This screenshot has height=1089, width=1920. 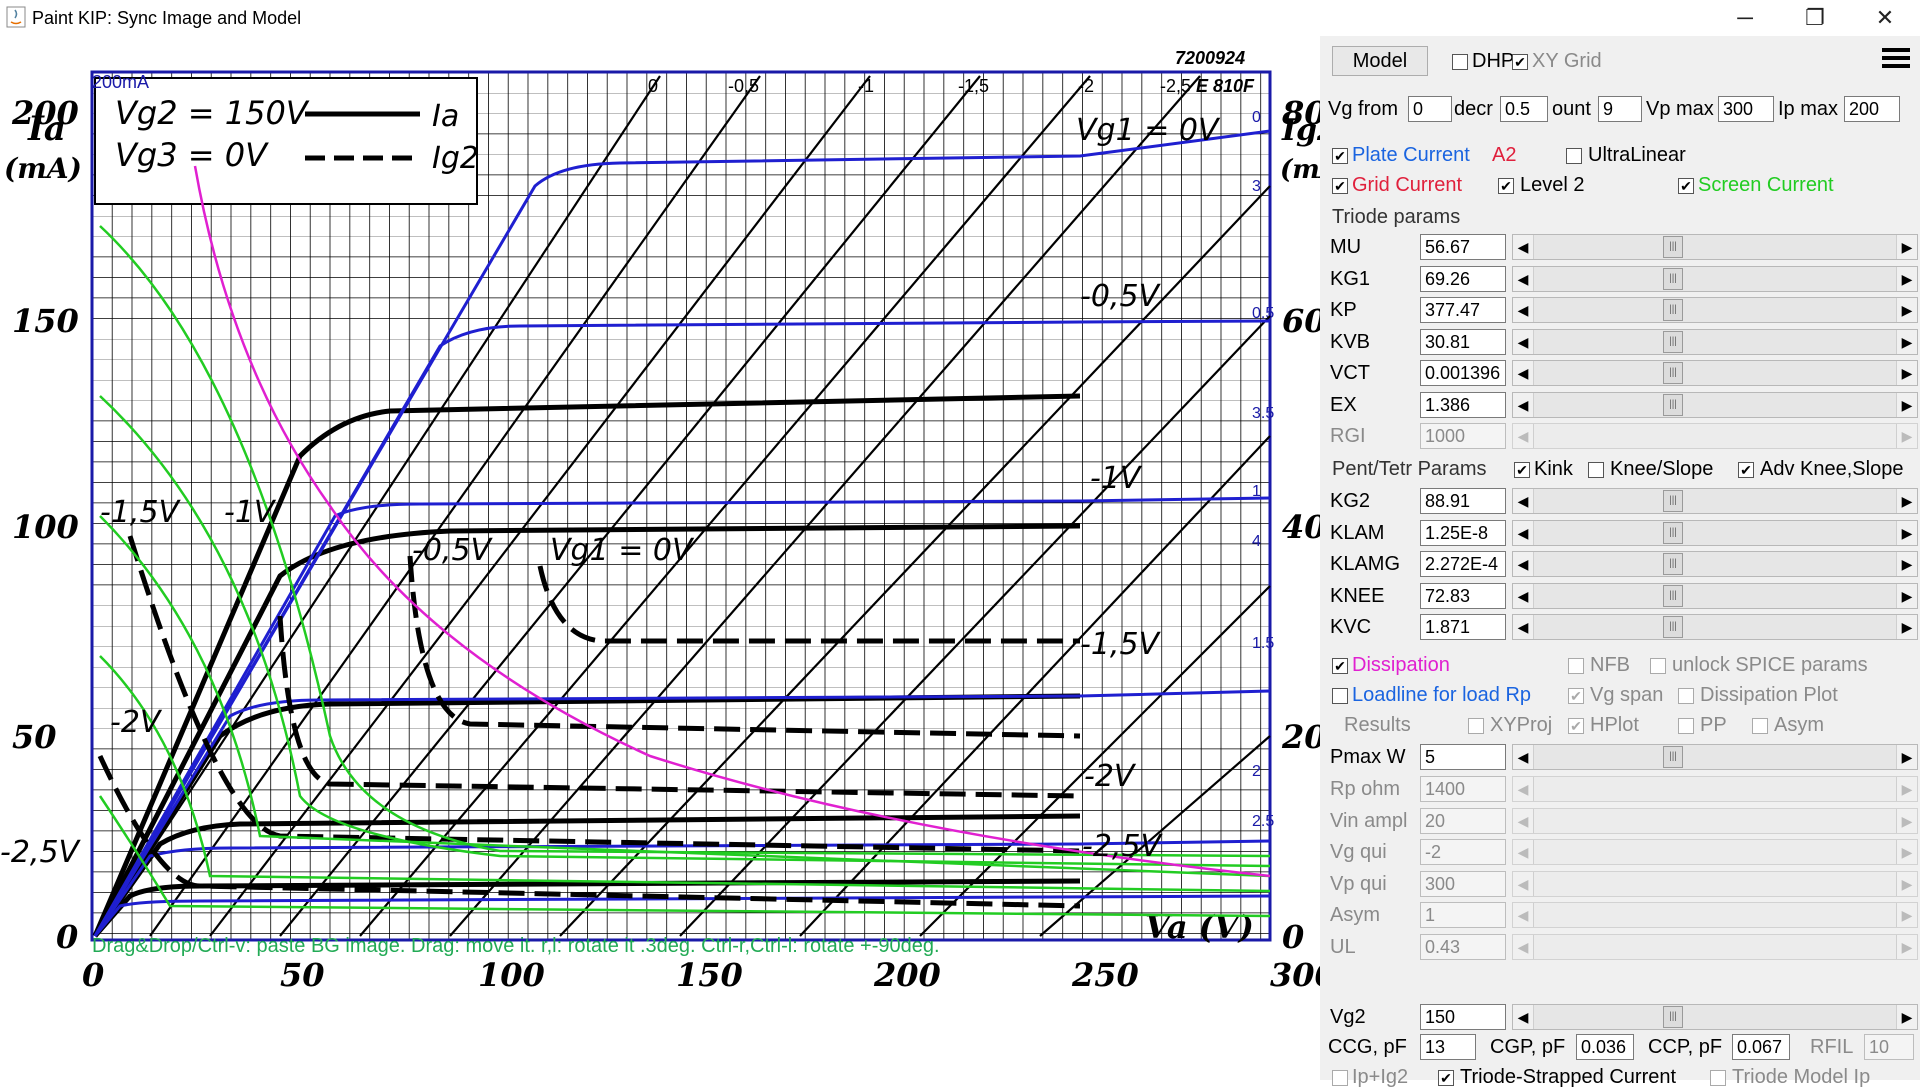 What do you see at coordinates (1463, 915) in the screenshot?
I see `param-input: 1` at bounding box center [1463, 915].